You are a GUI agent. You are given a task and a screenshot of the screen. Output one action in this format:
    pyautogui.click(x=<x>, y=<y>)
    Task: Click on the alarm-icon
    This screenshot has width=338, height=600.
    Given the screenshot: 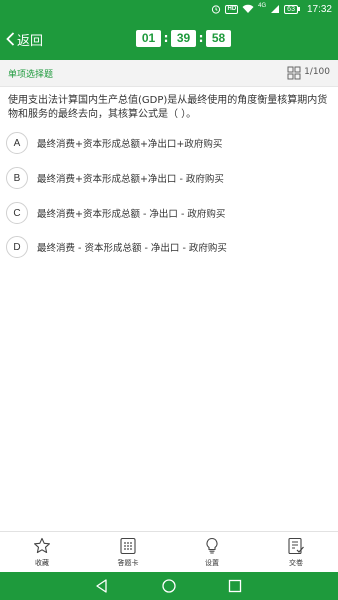 What is the action you would take?
    pyautogui.click(x=216, y=9)
    